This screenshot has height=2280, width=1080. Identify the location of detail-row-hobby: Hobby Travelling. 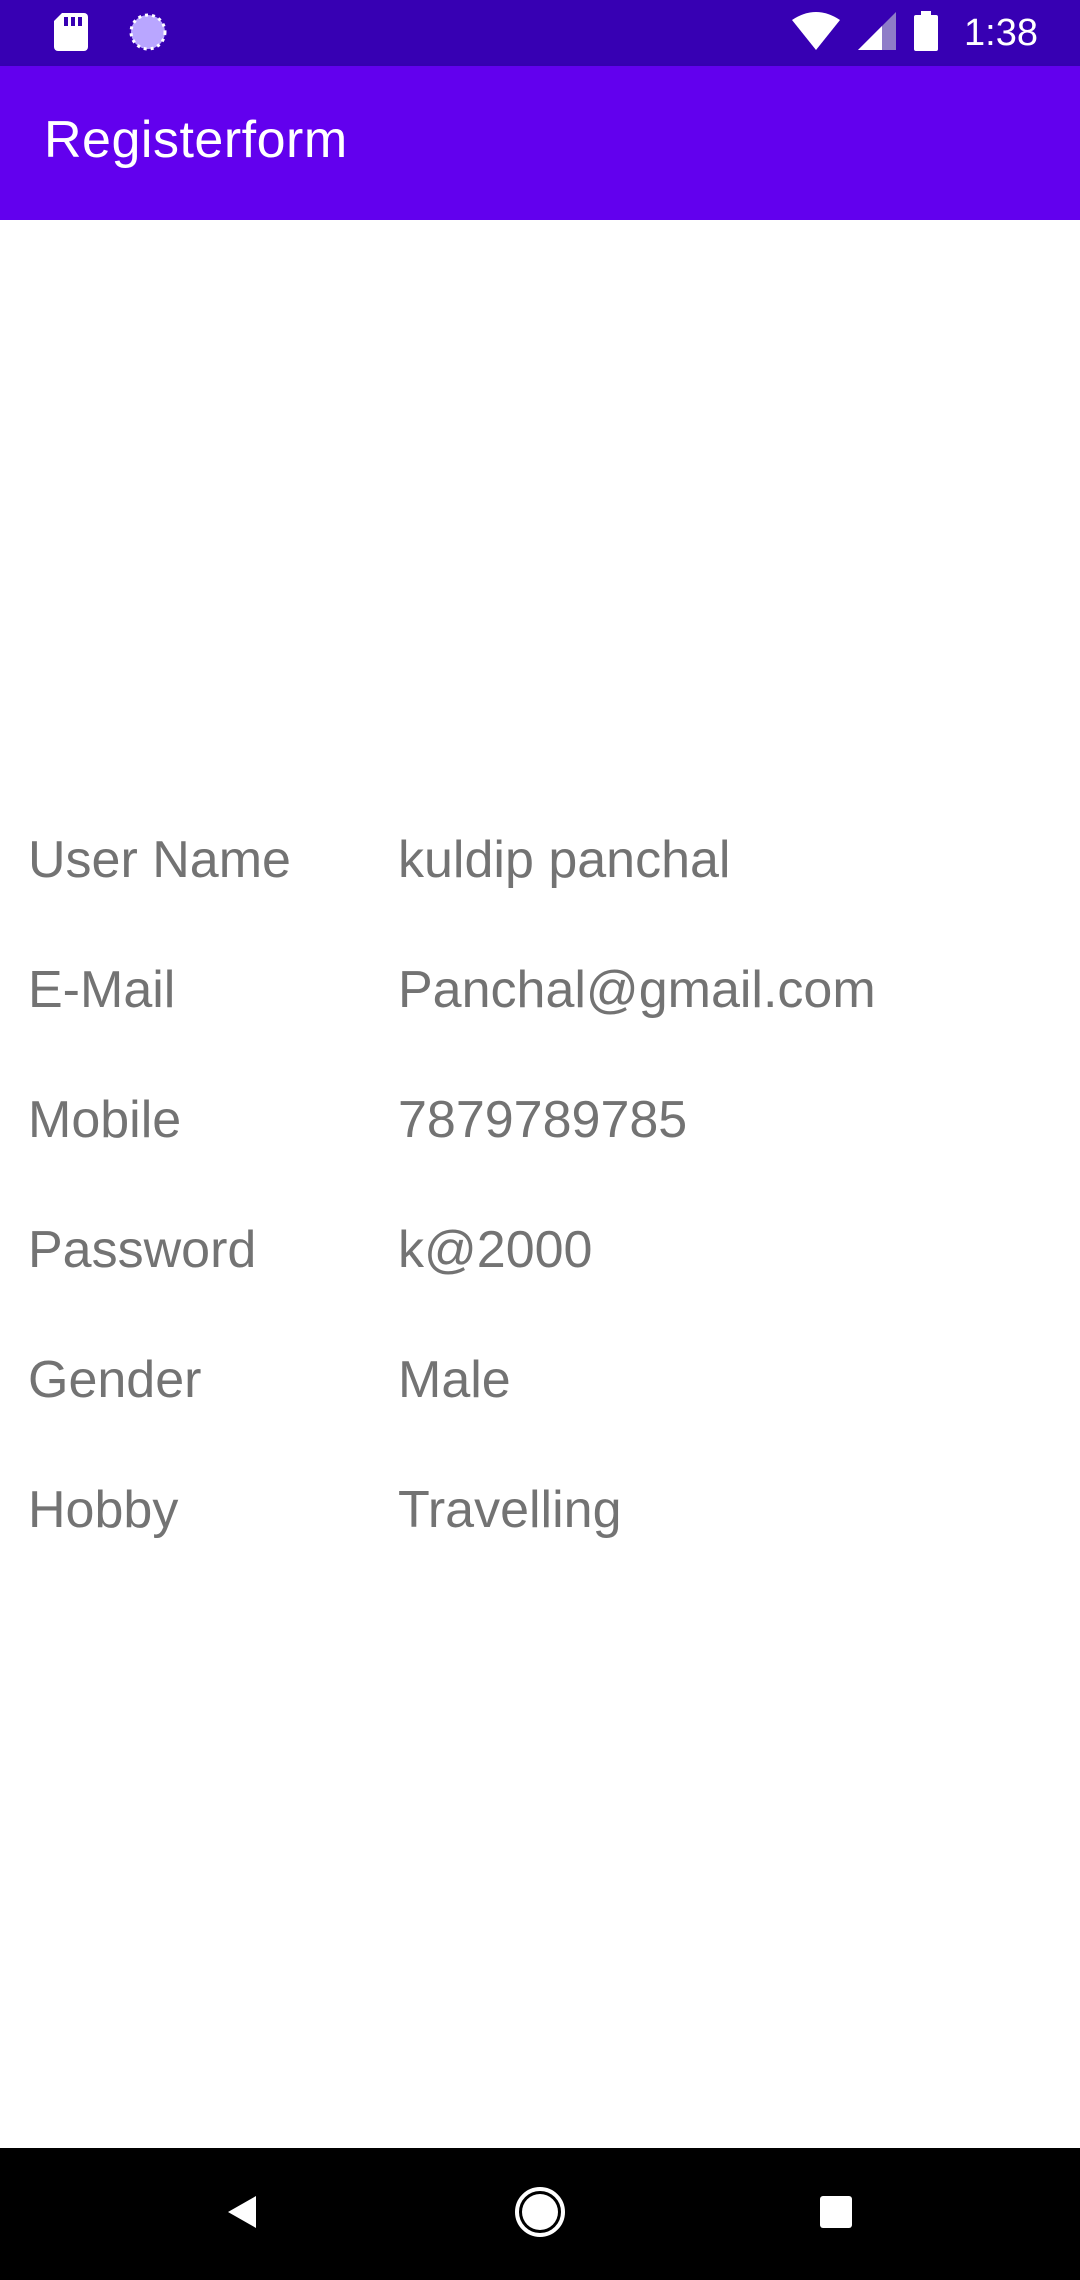
(540, 1515).